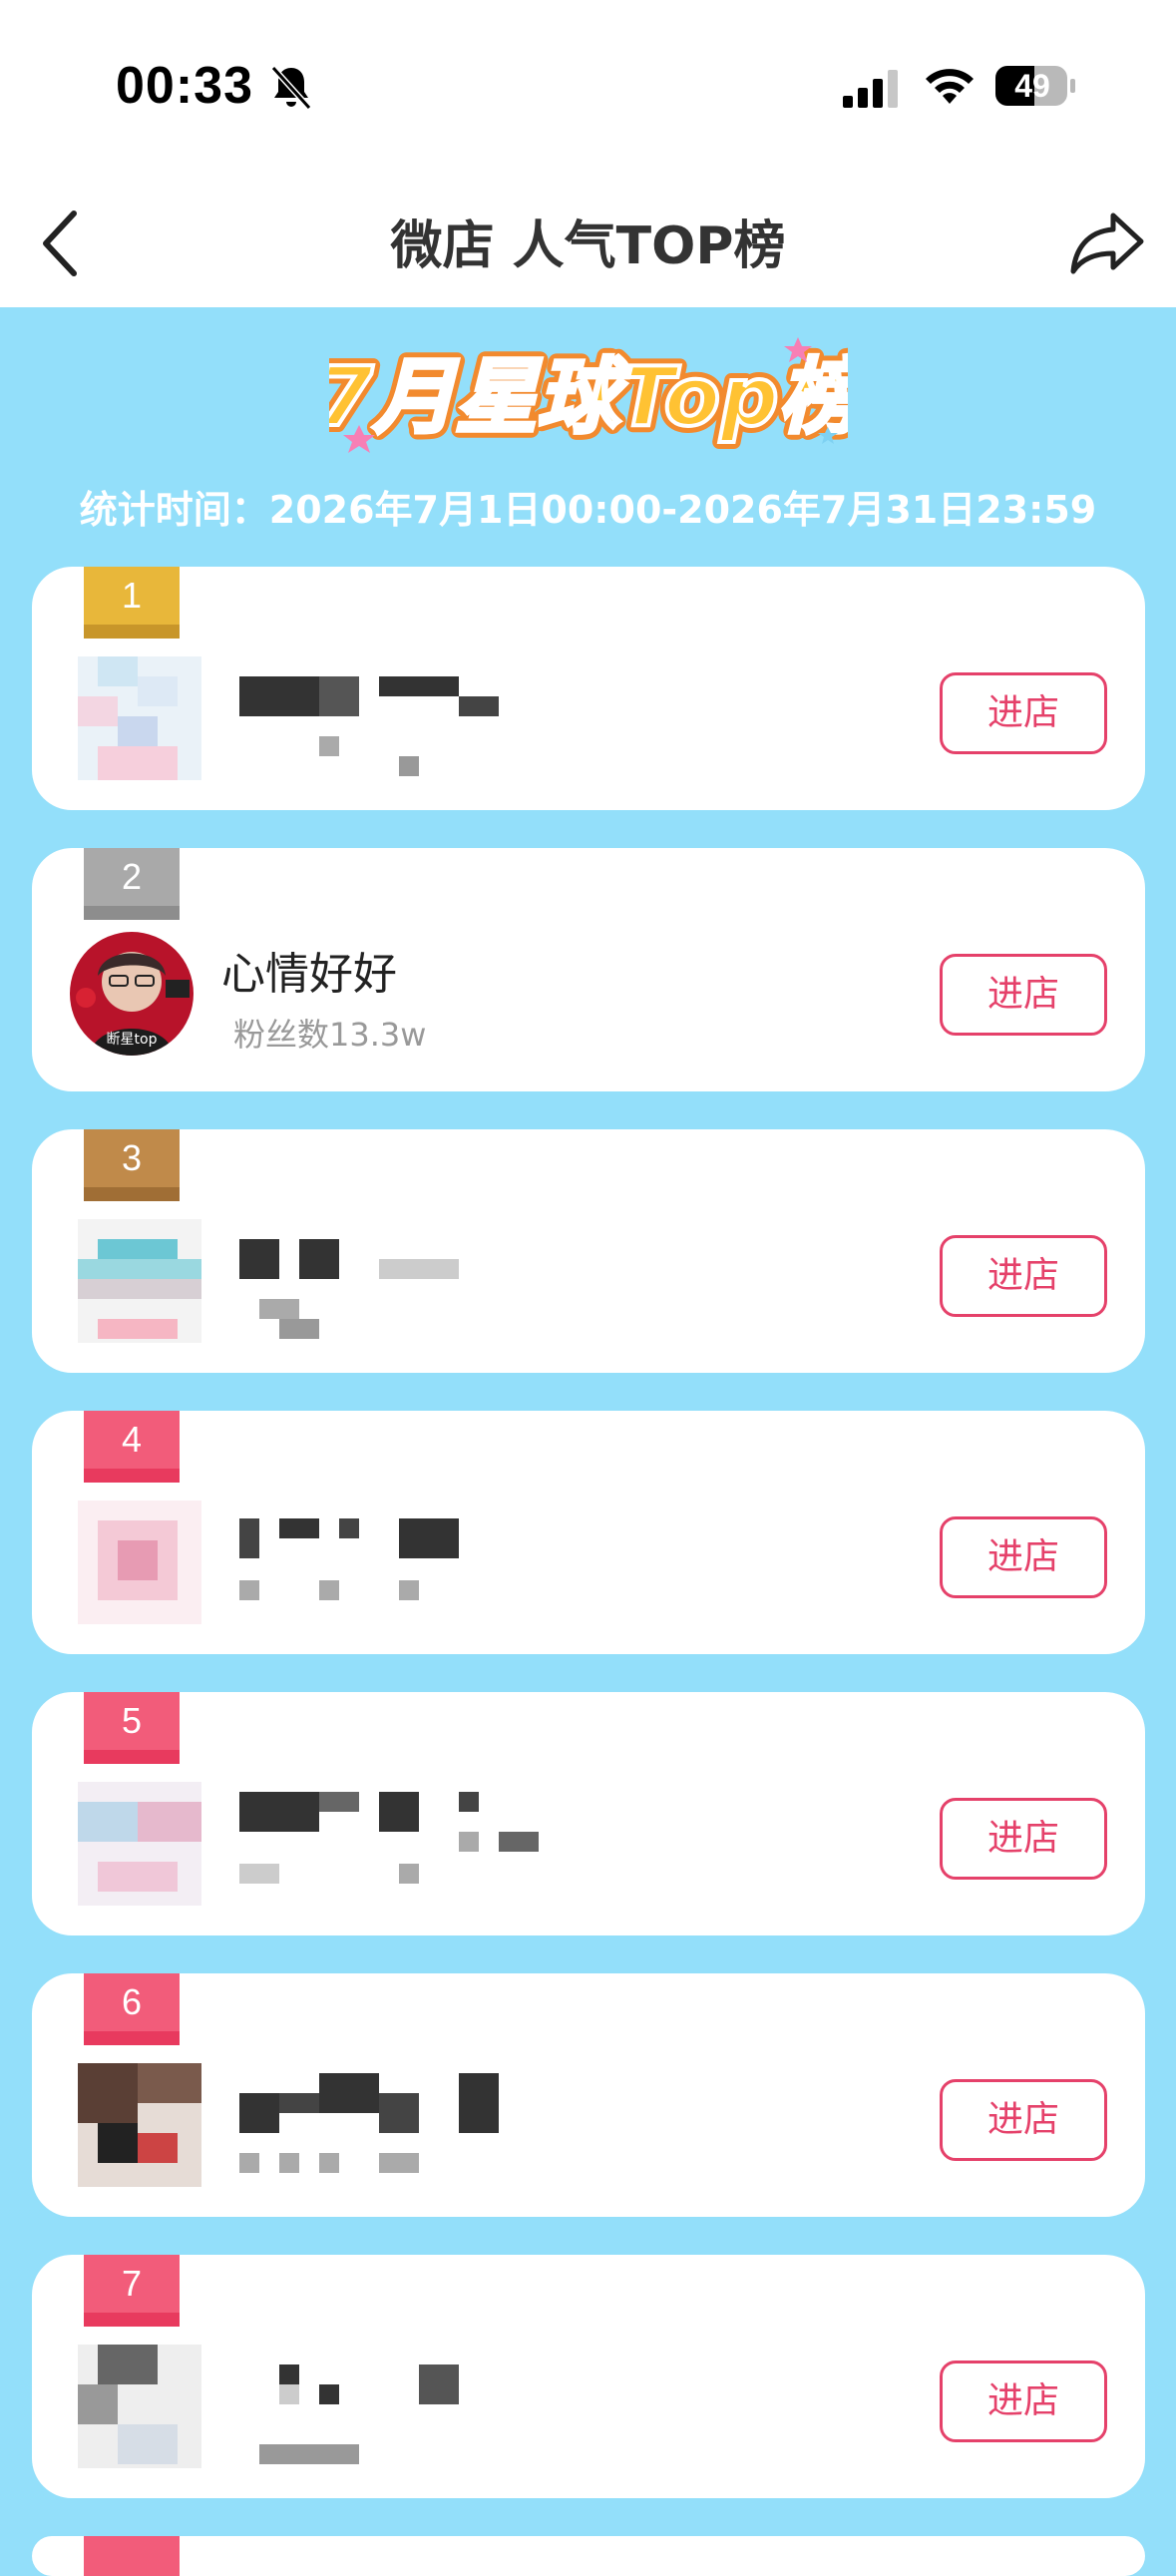 This screenshot has width=1176, height=2576. I want to click on rank-number: 5, so click(132, 1720).